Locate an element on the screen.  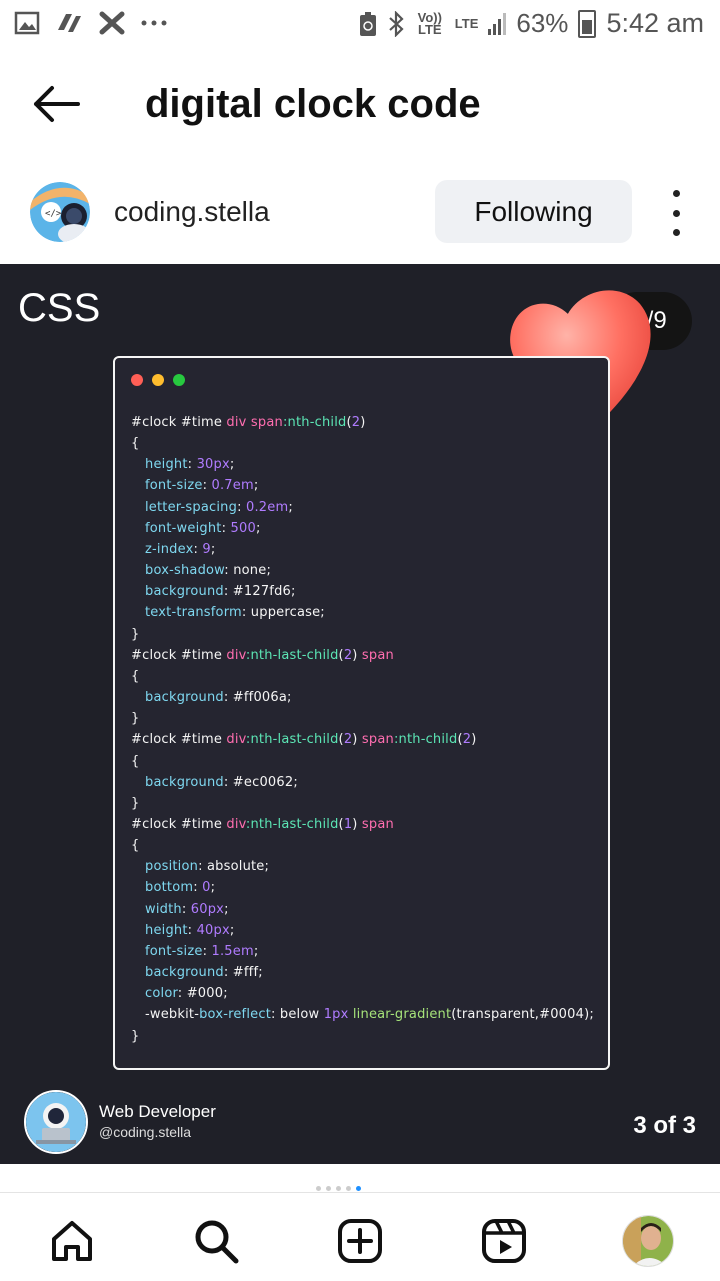
search-icon is located at coordinates (217, 1242).